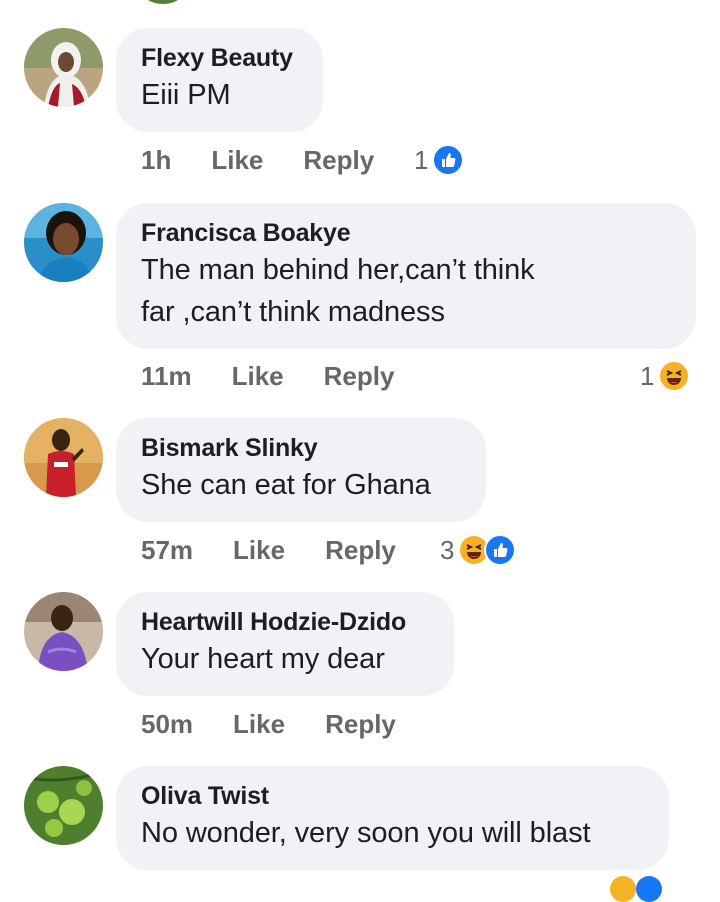 The height and width of the screenshot is (902, 720). Describe the element at coordinates (366, 833) in the screenshot. I see `comment-text: No wonder, very soon you will blast` at that location.